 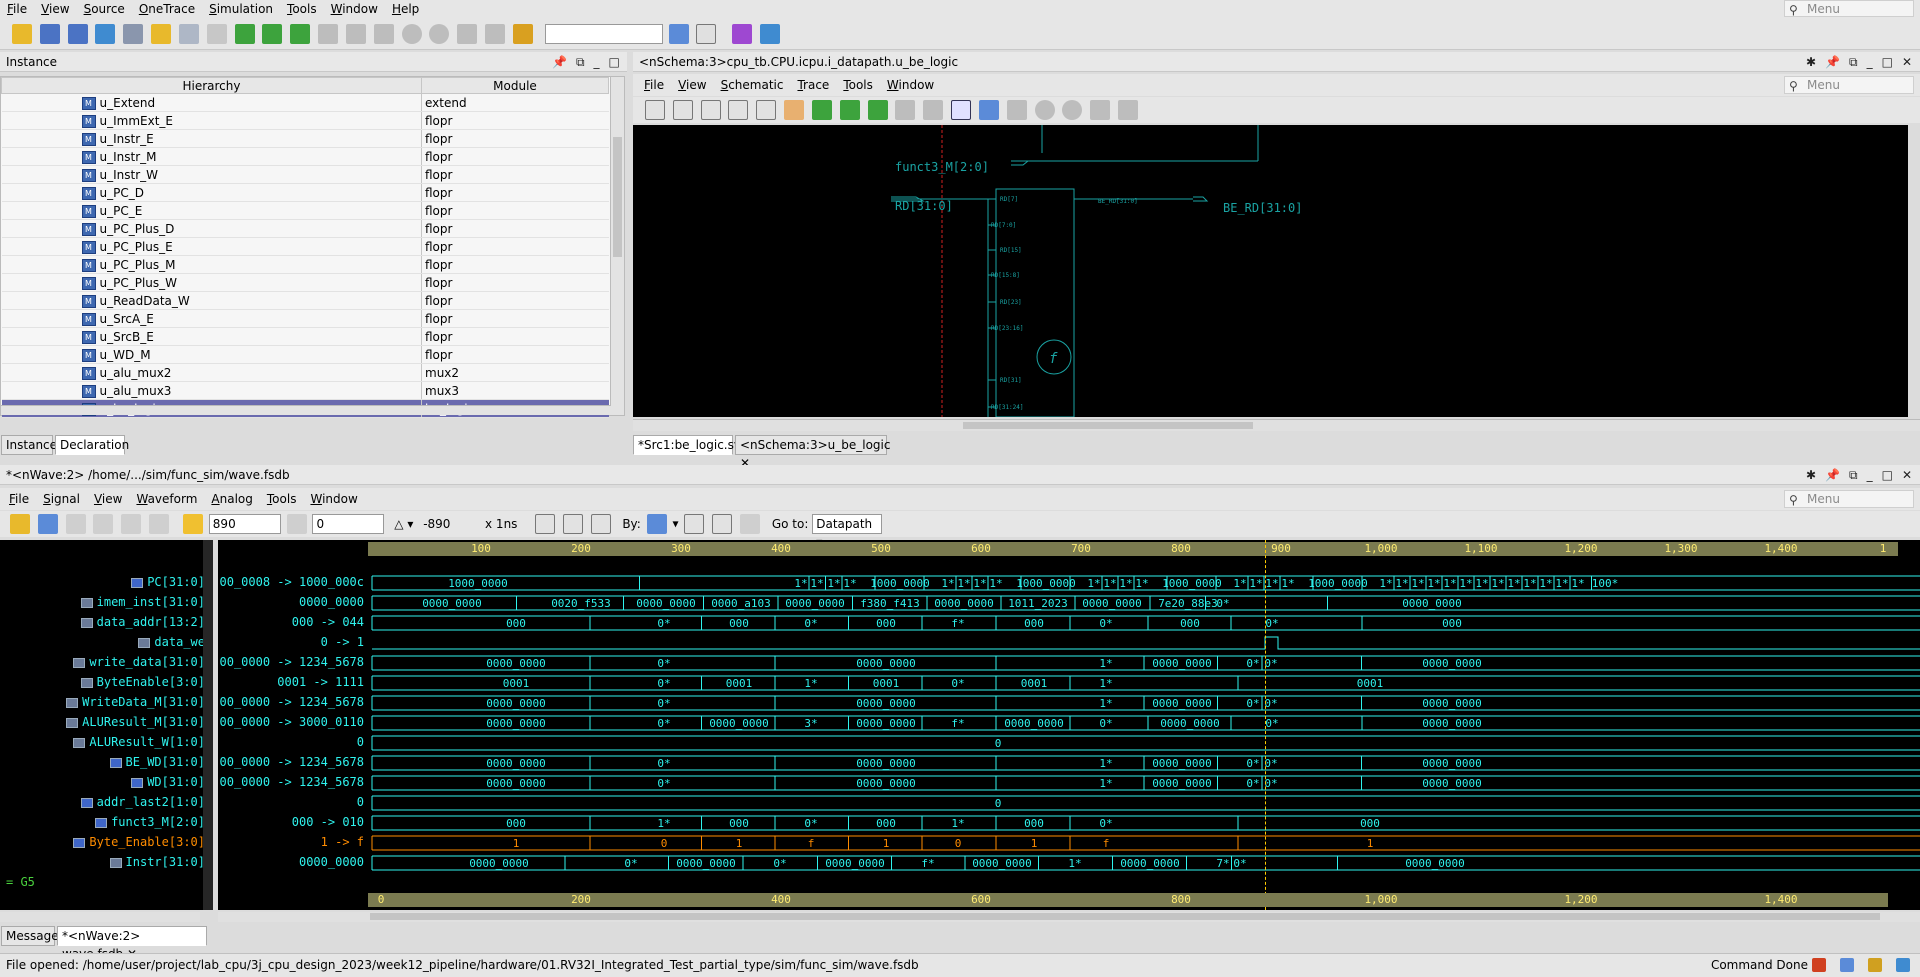 I want to click on zoom-fit-icon, so click(x=738, y=110).